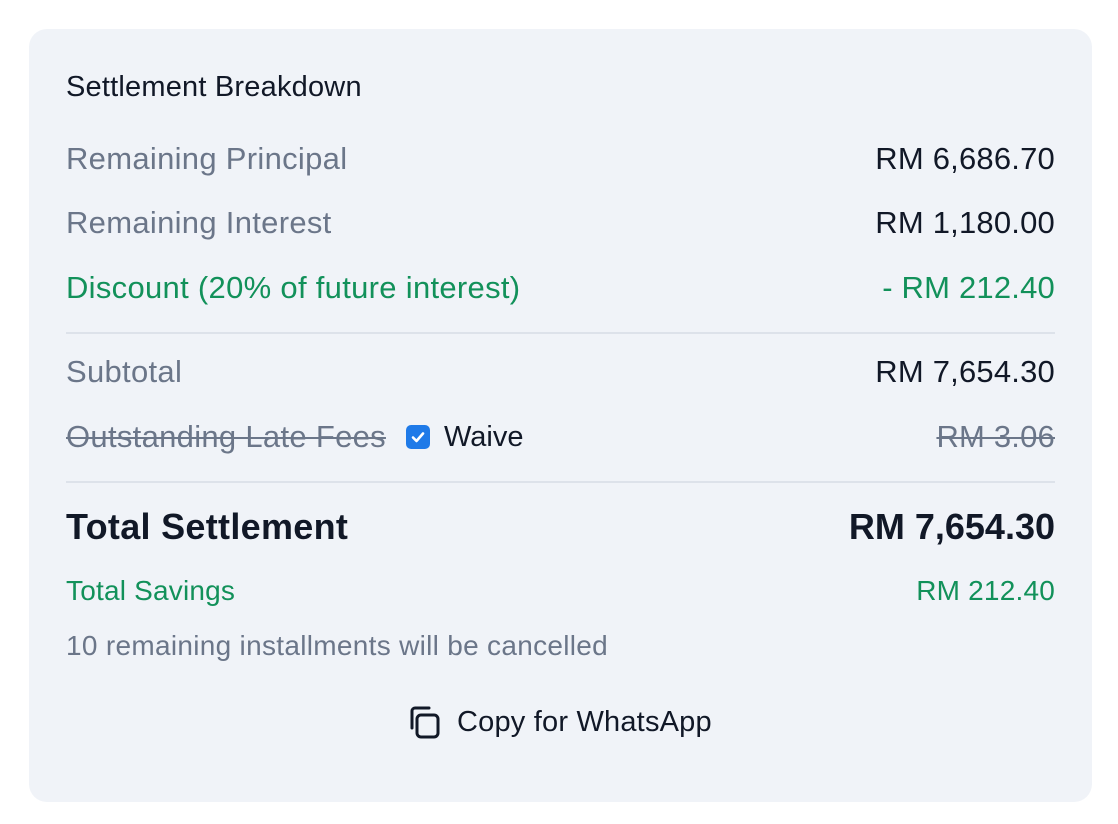 This screenshot has width=1118, height=824. I want to click on copy-icon, so click(425, 722).